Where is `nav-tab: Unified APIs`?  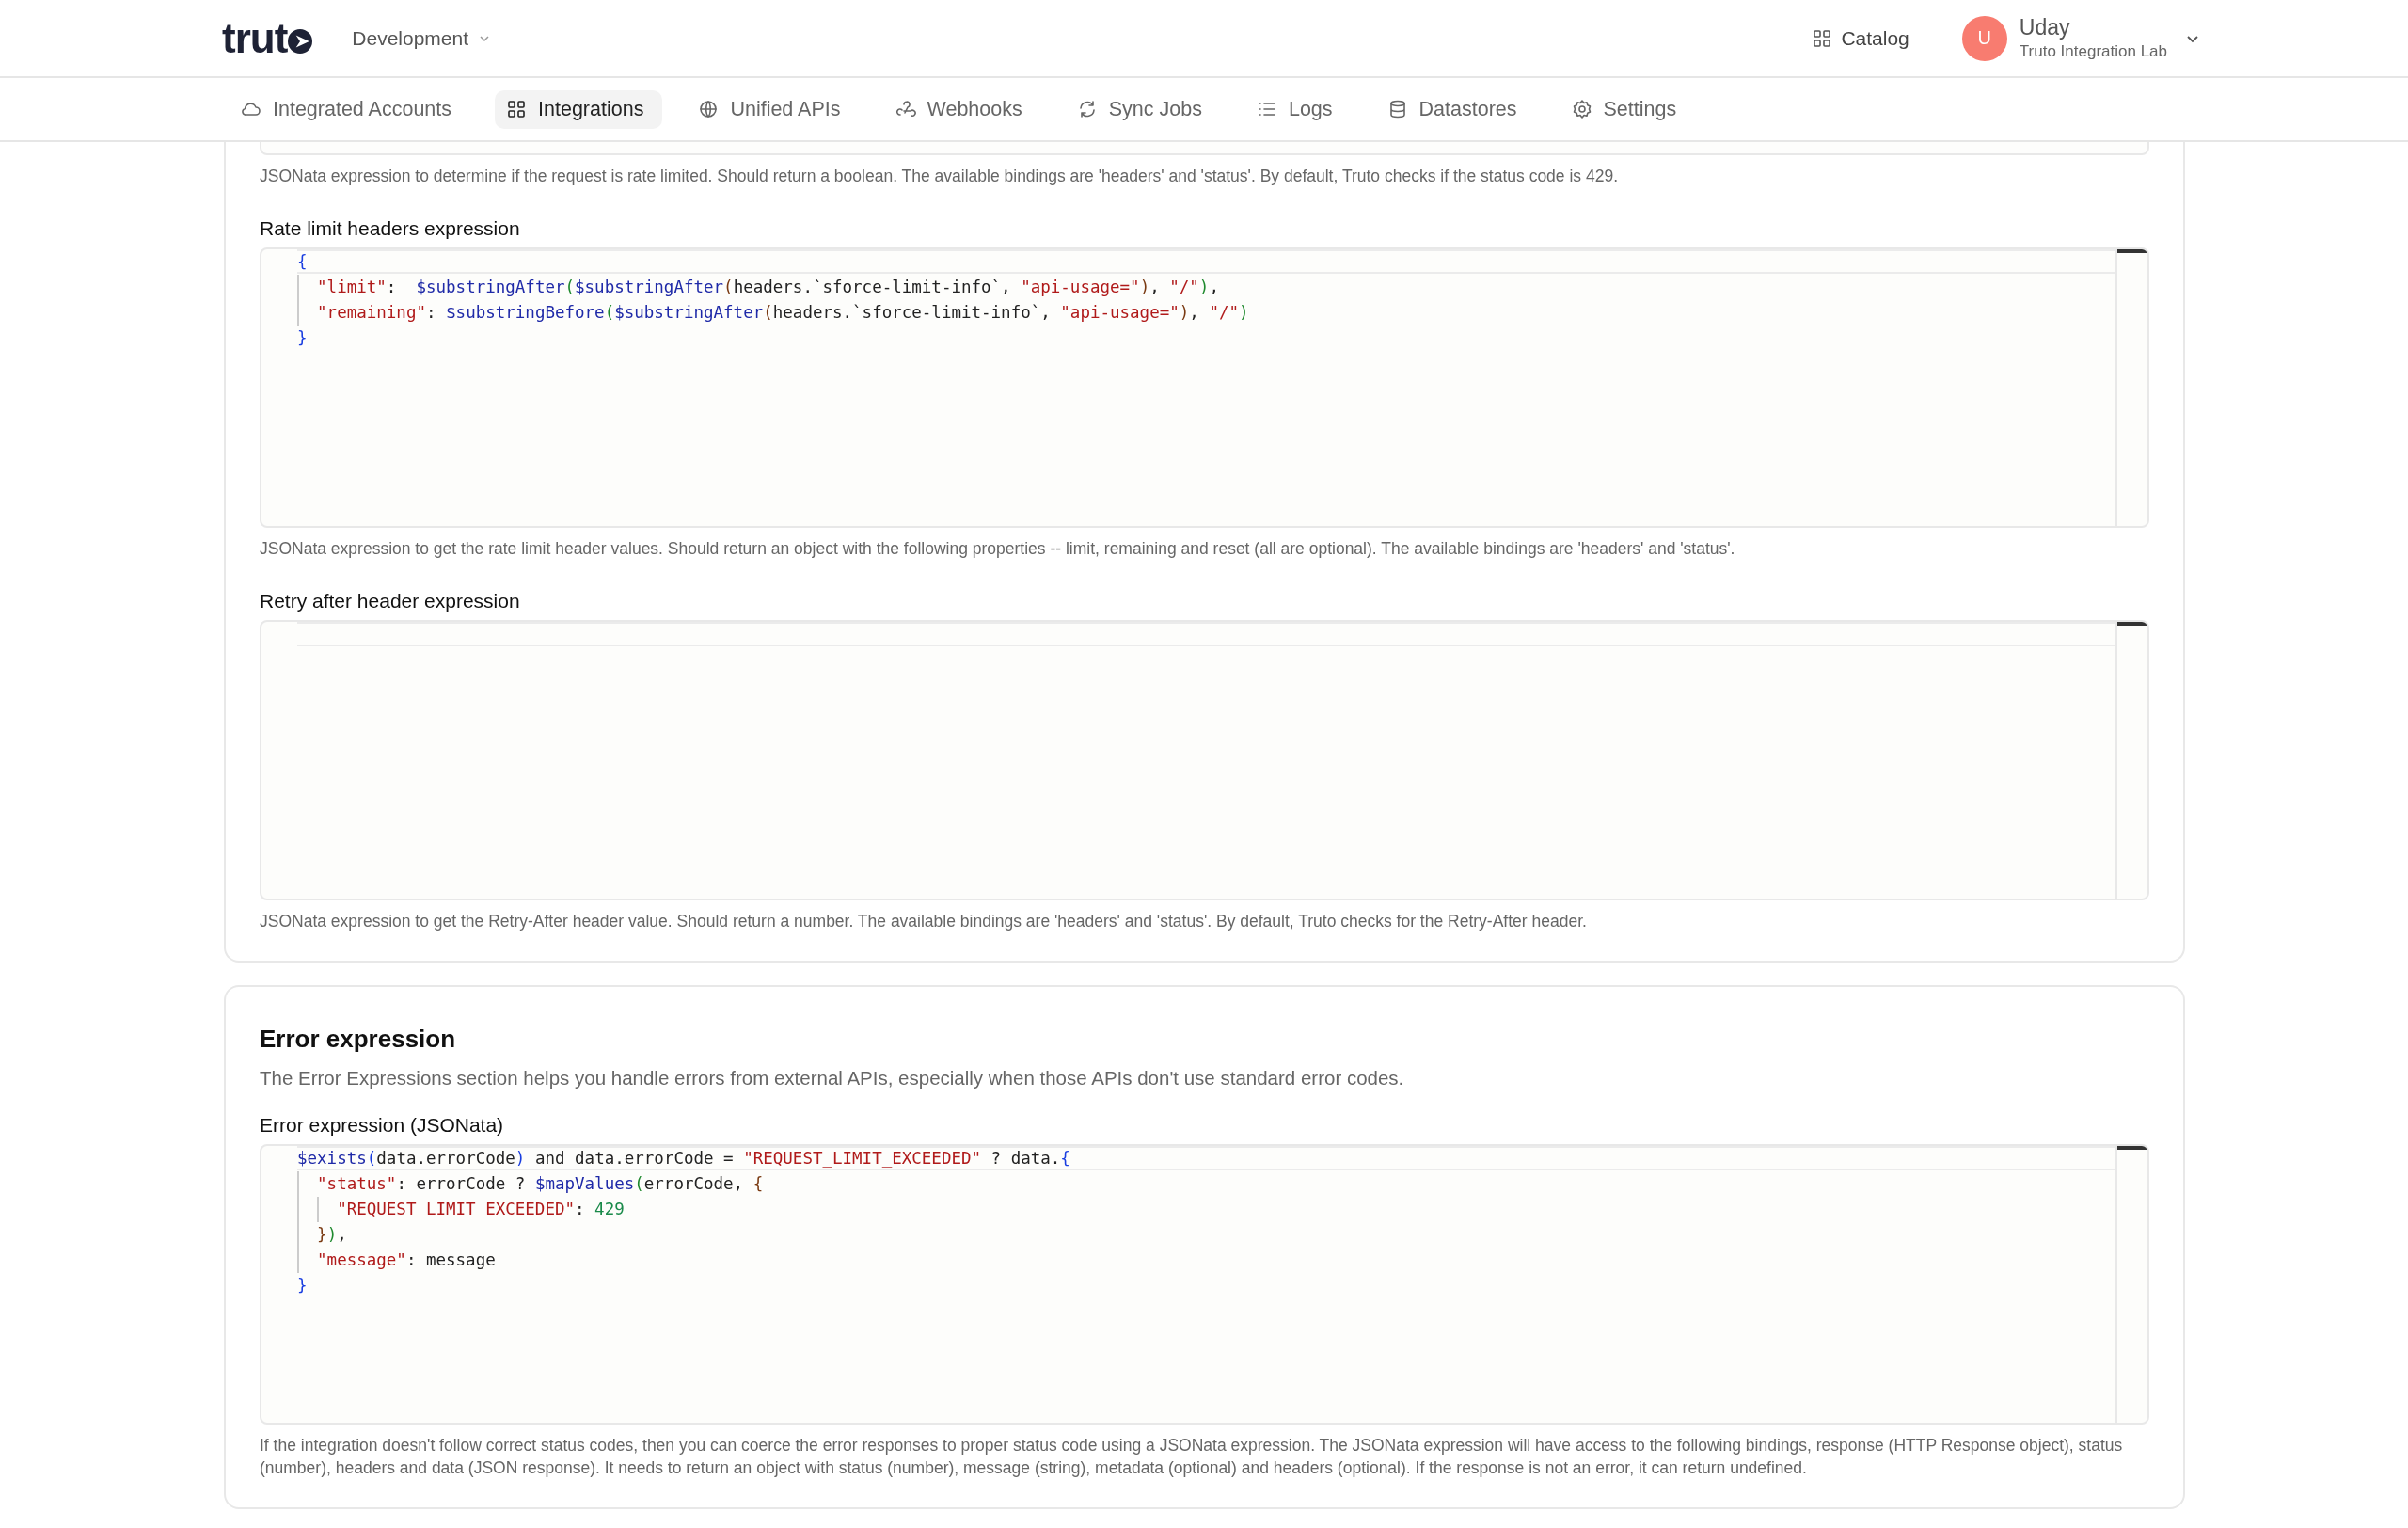 nav-tab: Unified APIs is located at coordinates (774, 109).